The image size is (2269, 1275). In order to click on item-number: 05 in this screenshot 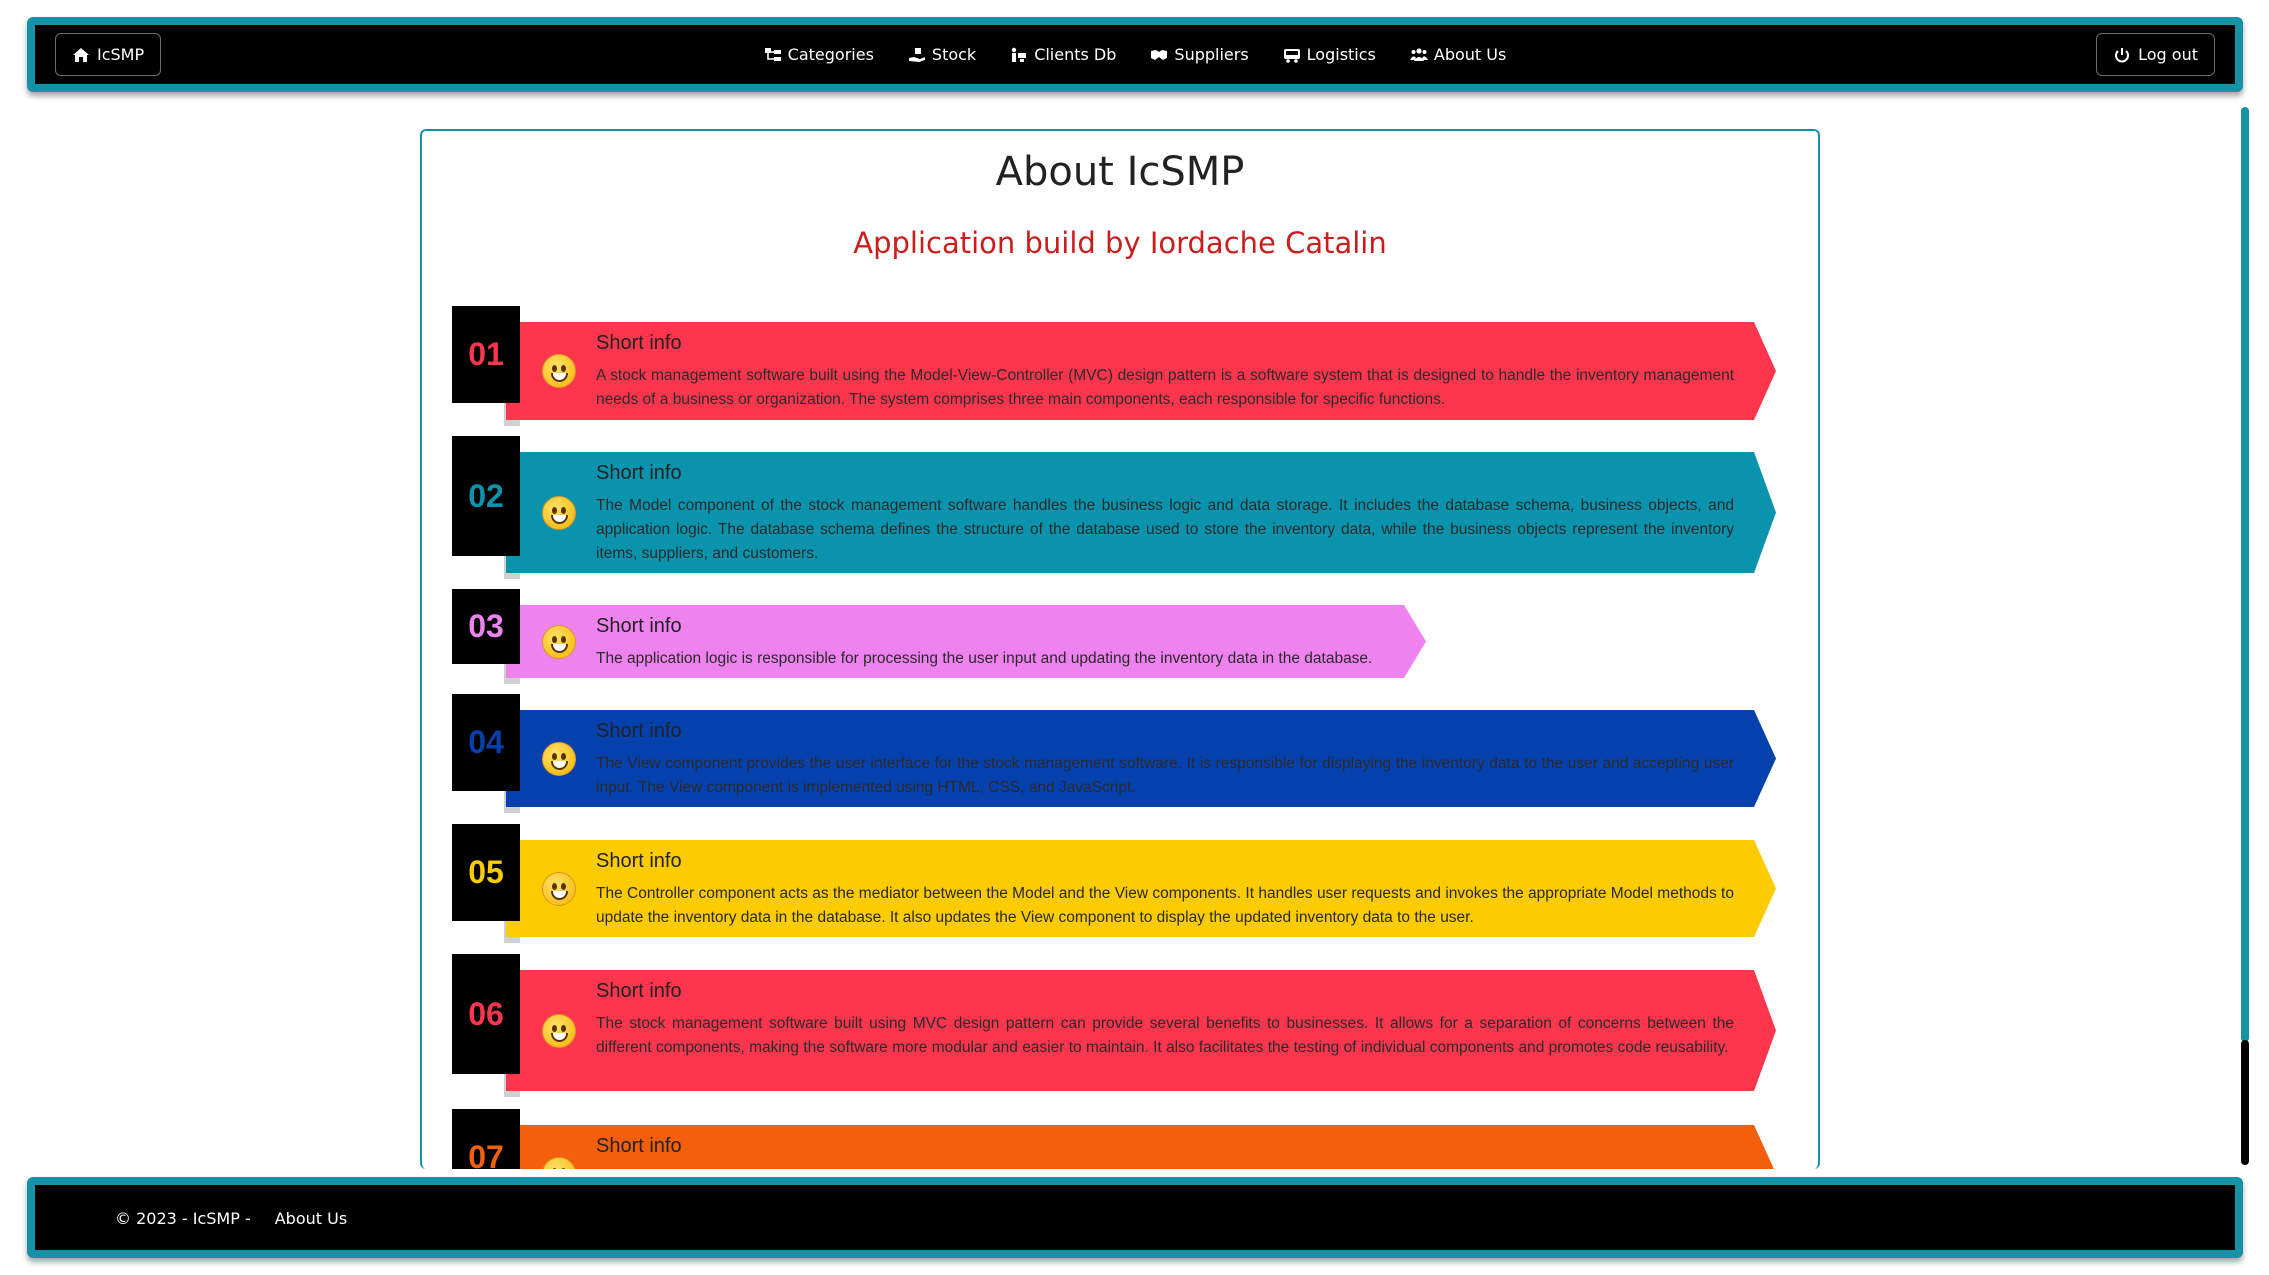, I will do `click(486, 872)`.